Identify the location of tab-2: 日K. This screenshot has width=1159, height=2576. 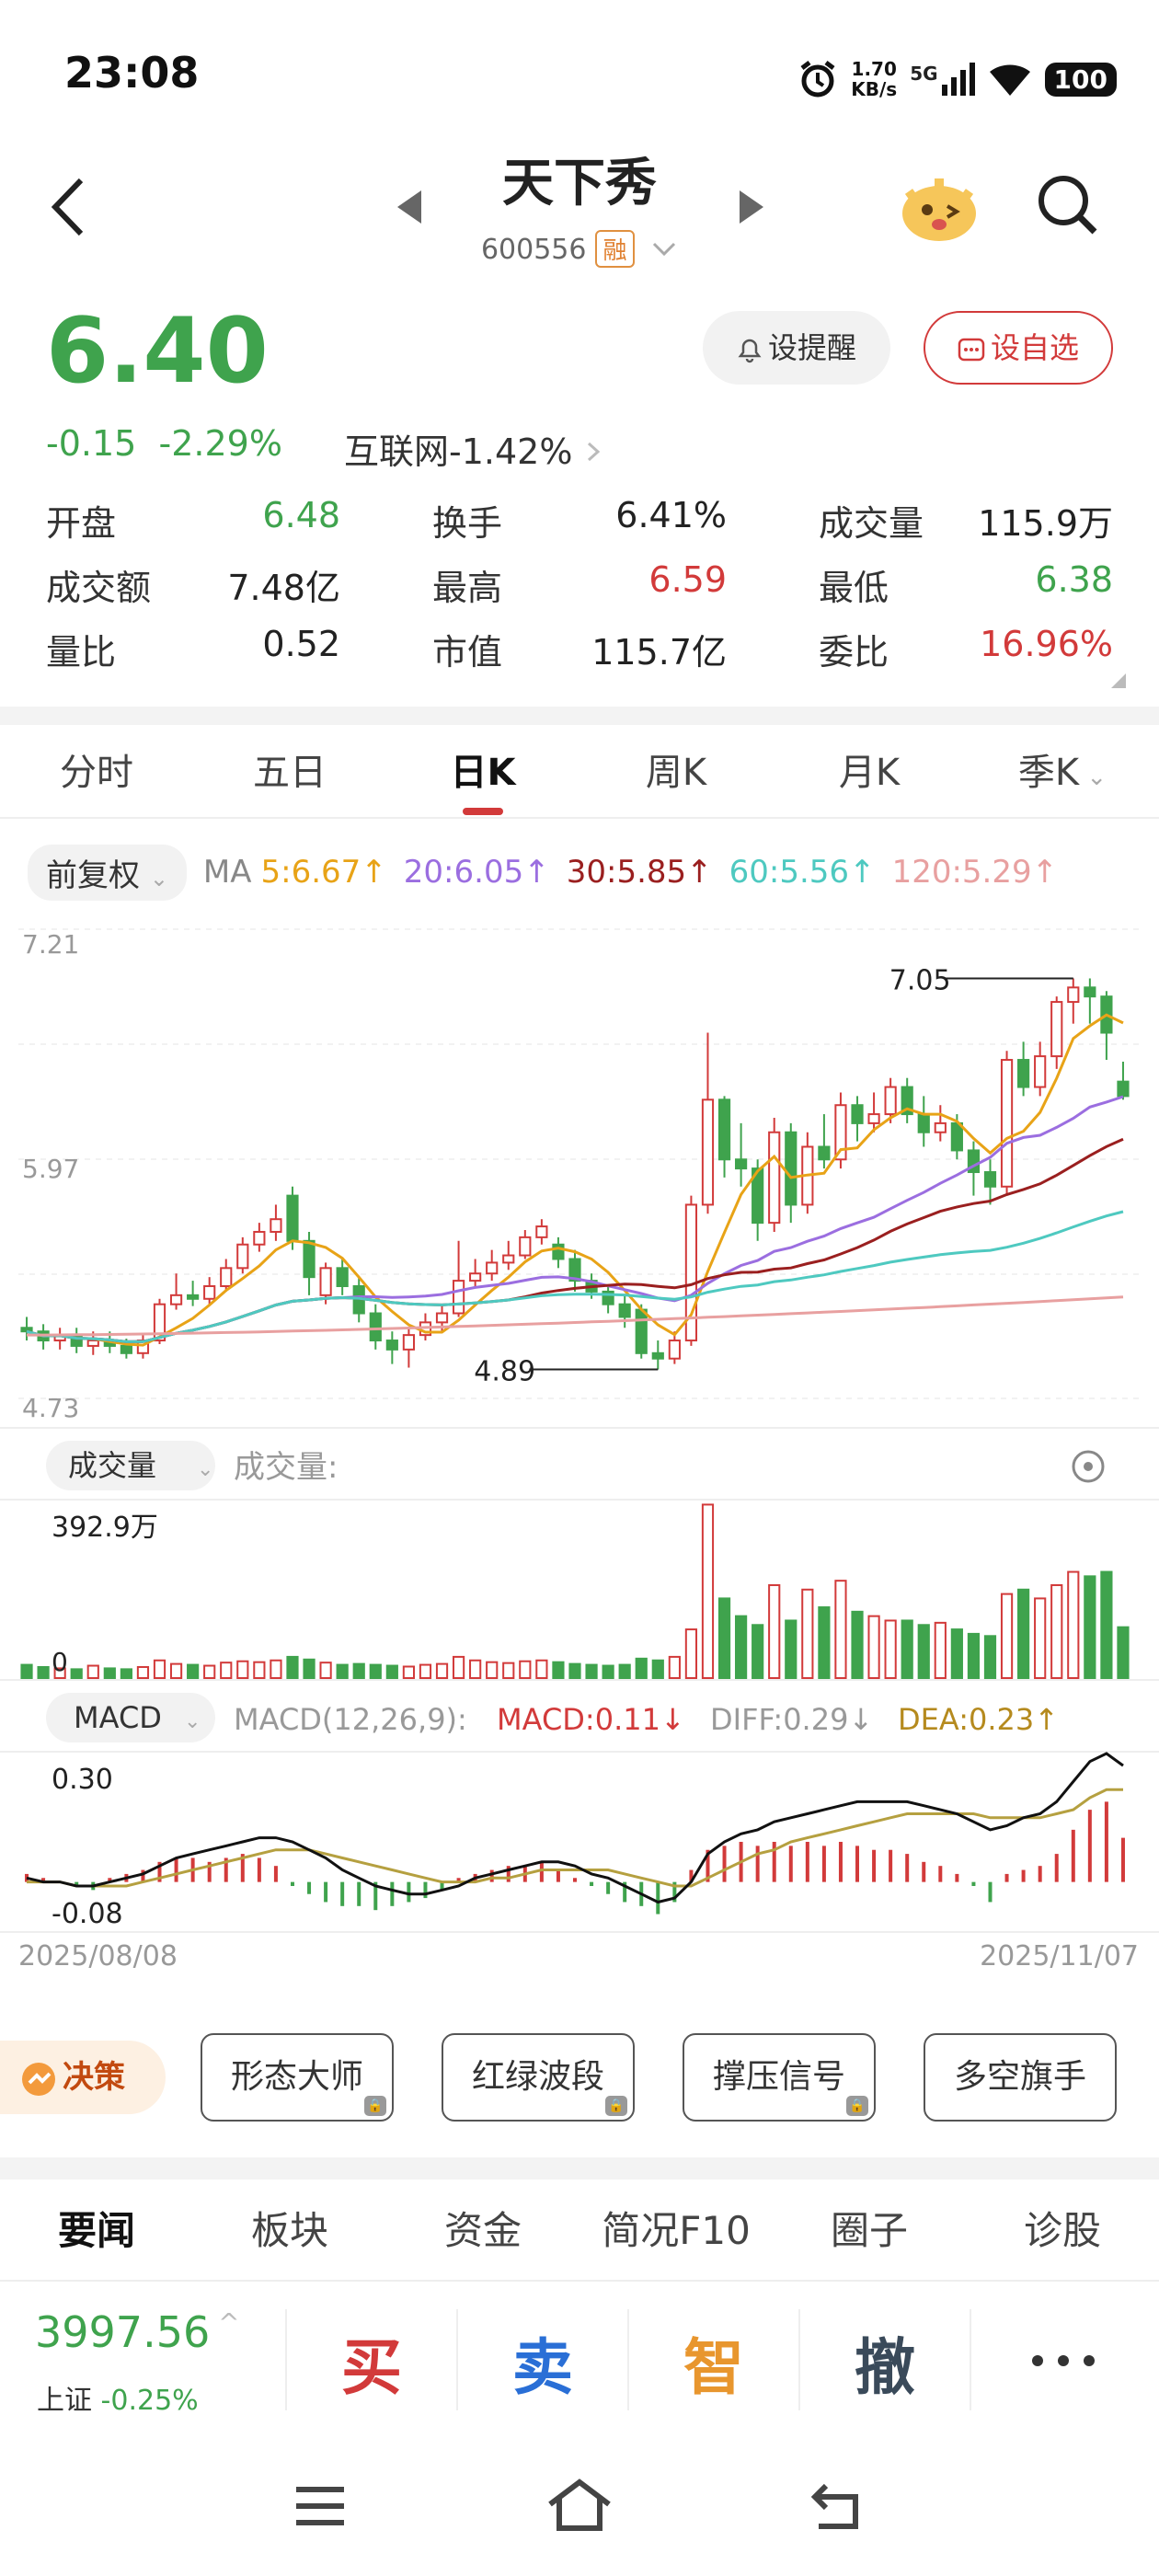
(483, 772).